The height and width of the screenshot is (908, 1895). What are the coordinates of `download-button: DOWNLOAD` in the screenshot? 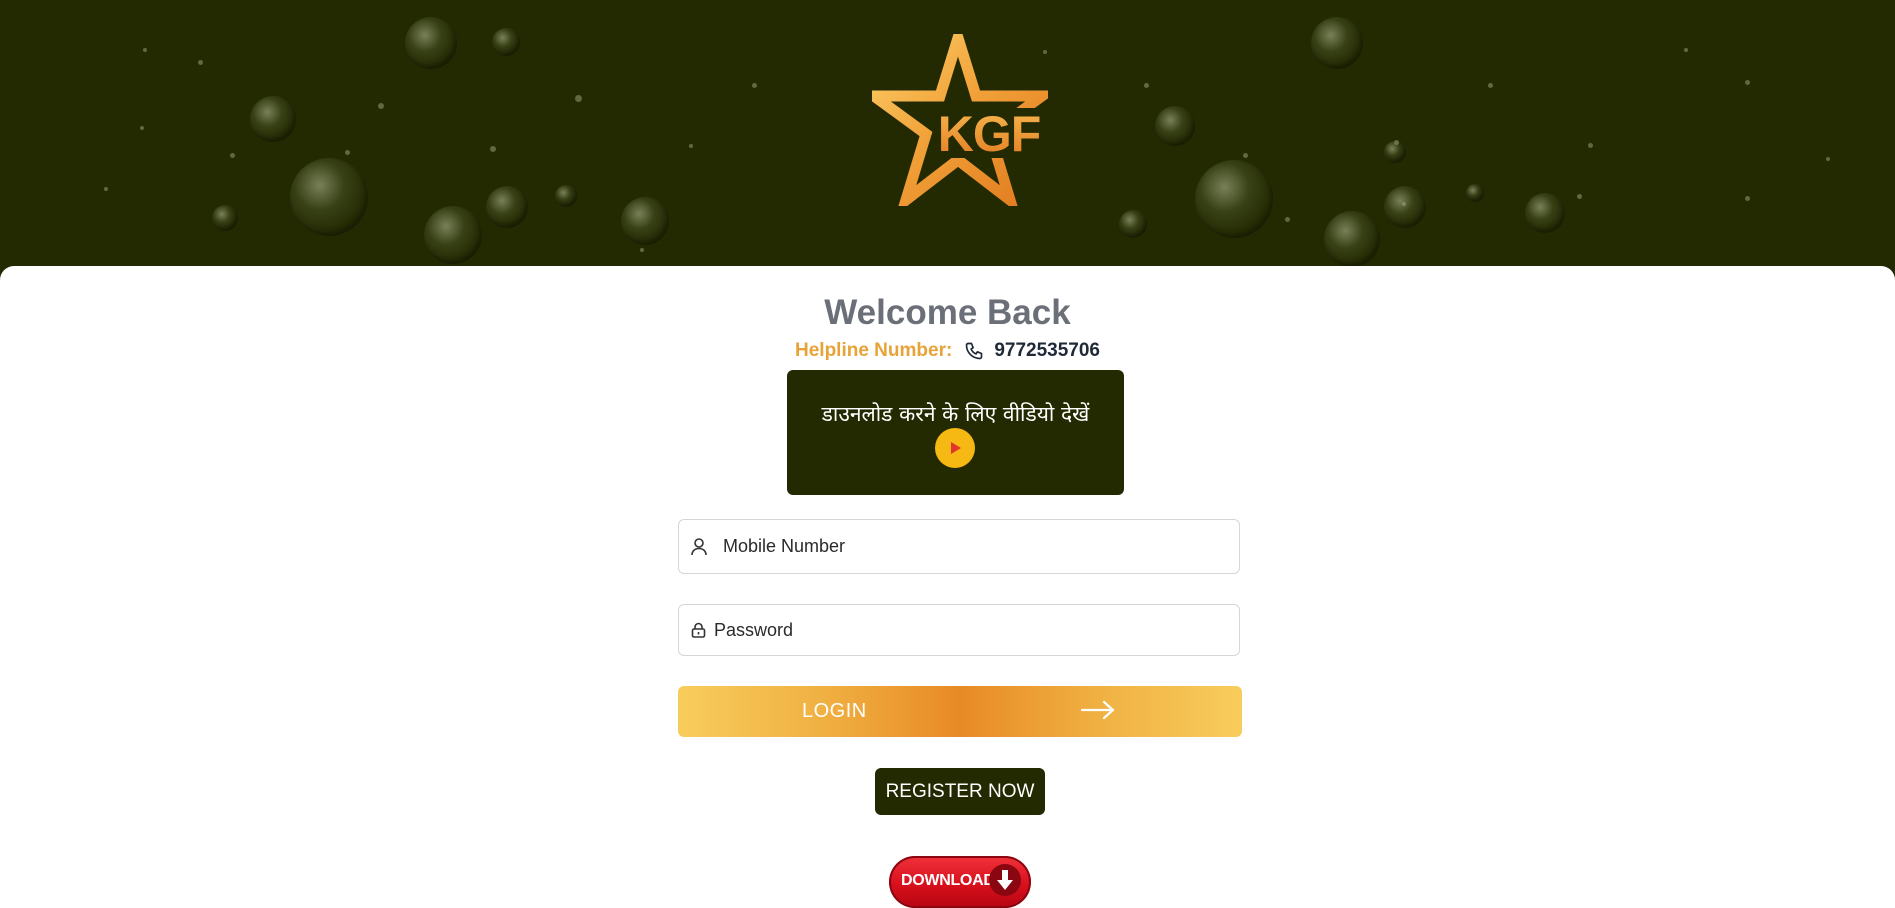 It's located at (960, 882).